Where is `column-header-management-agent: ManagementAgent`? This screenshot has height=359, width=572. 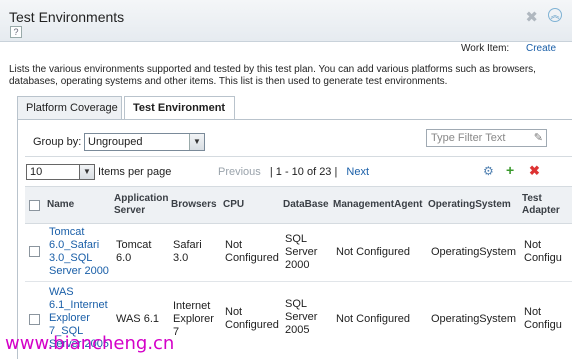 column-header-management-agent: ManagementAgent is located at coordinates (377, 205).